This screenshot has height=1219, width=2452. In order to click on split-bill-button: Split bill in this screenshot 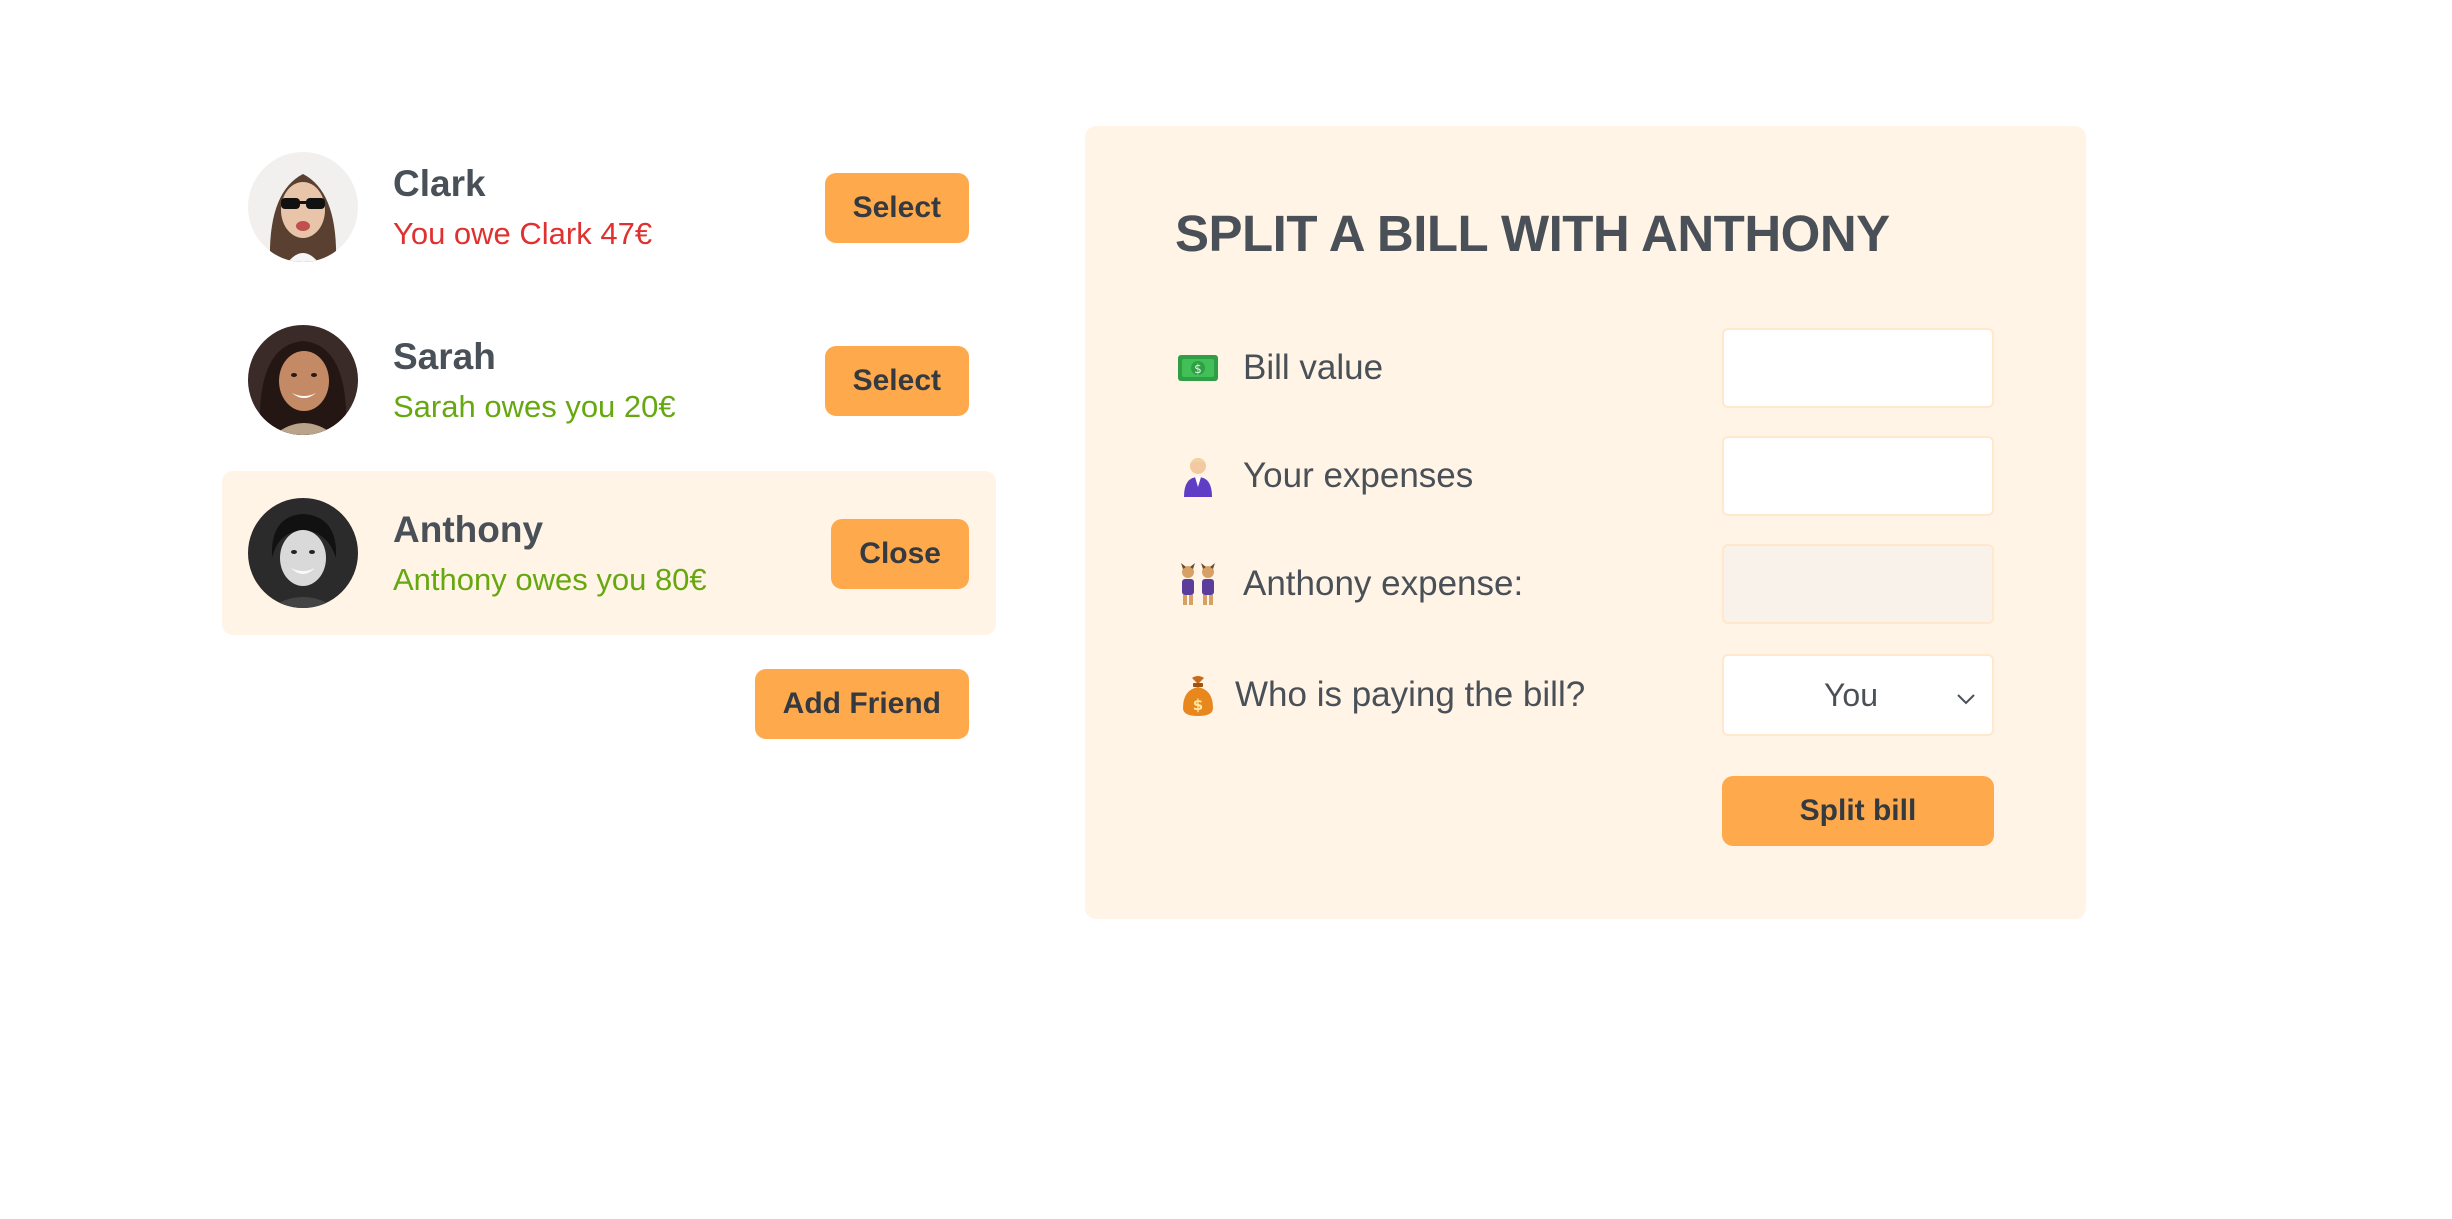, I will do `click(1858, 811)`.